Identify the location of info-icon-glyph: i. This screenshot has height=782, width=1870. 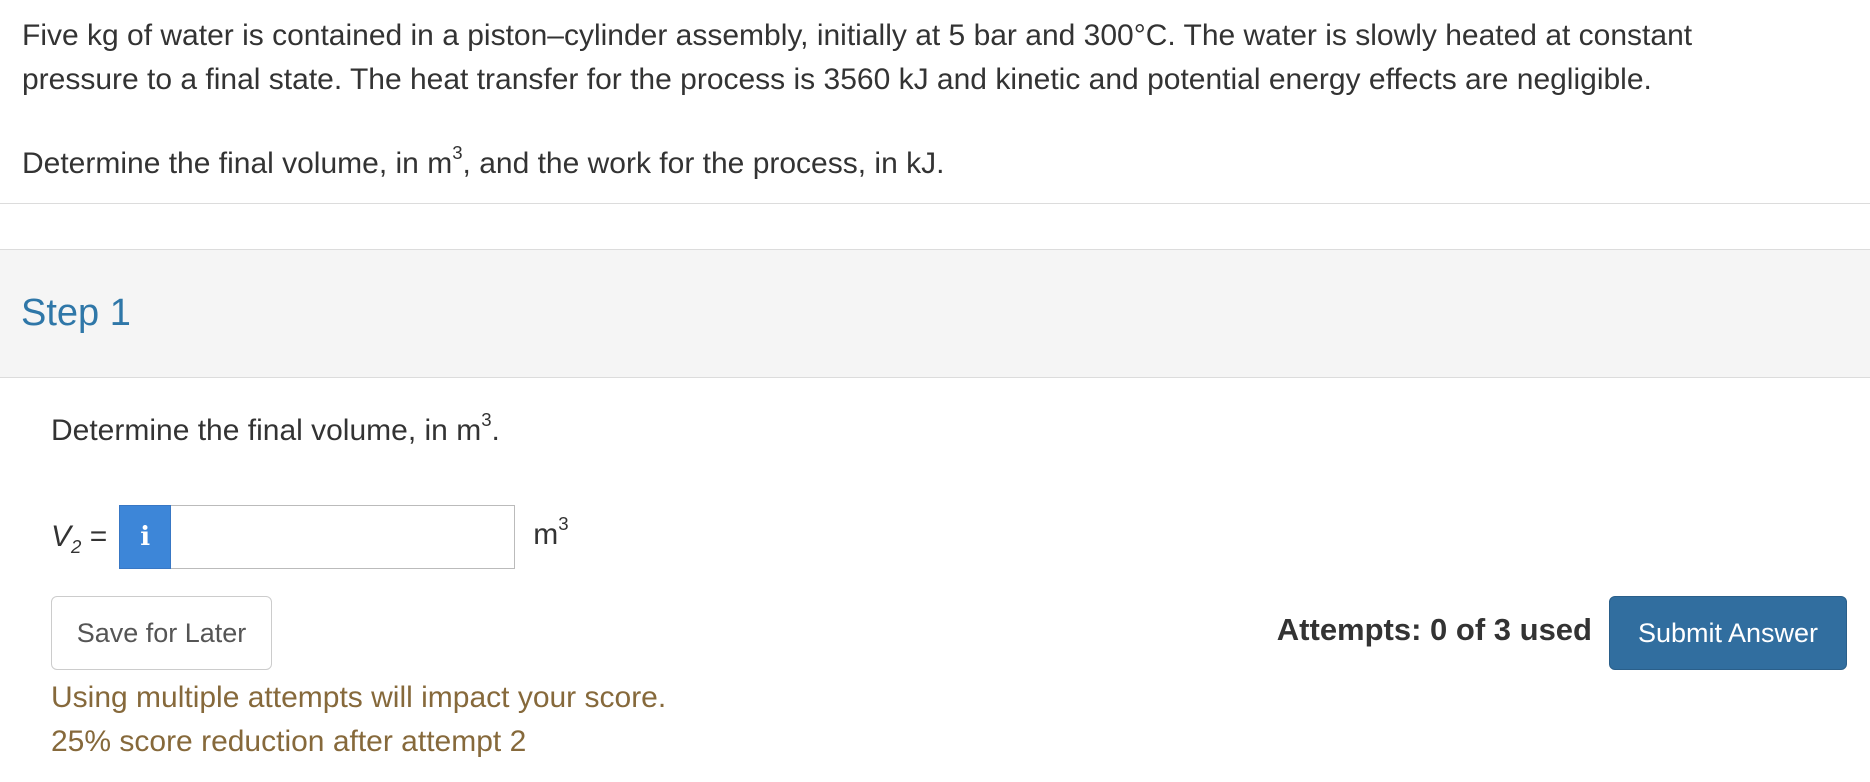
(145, 537).